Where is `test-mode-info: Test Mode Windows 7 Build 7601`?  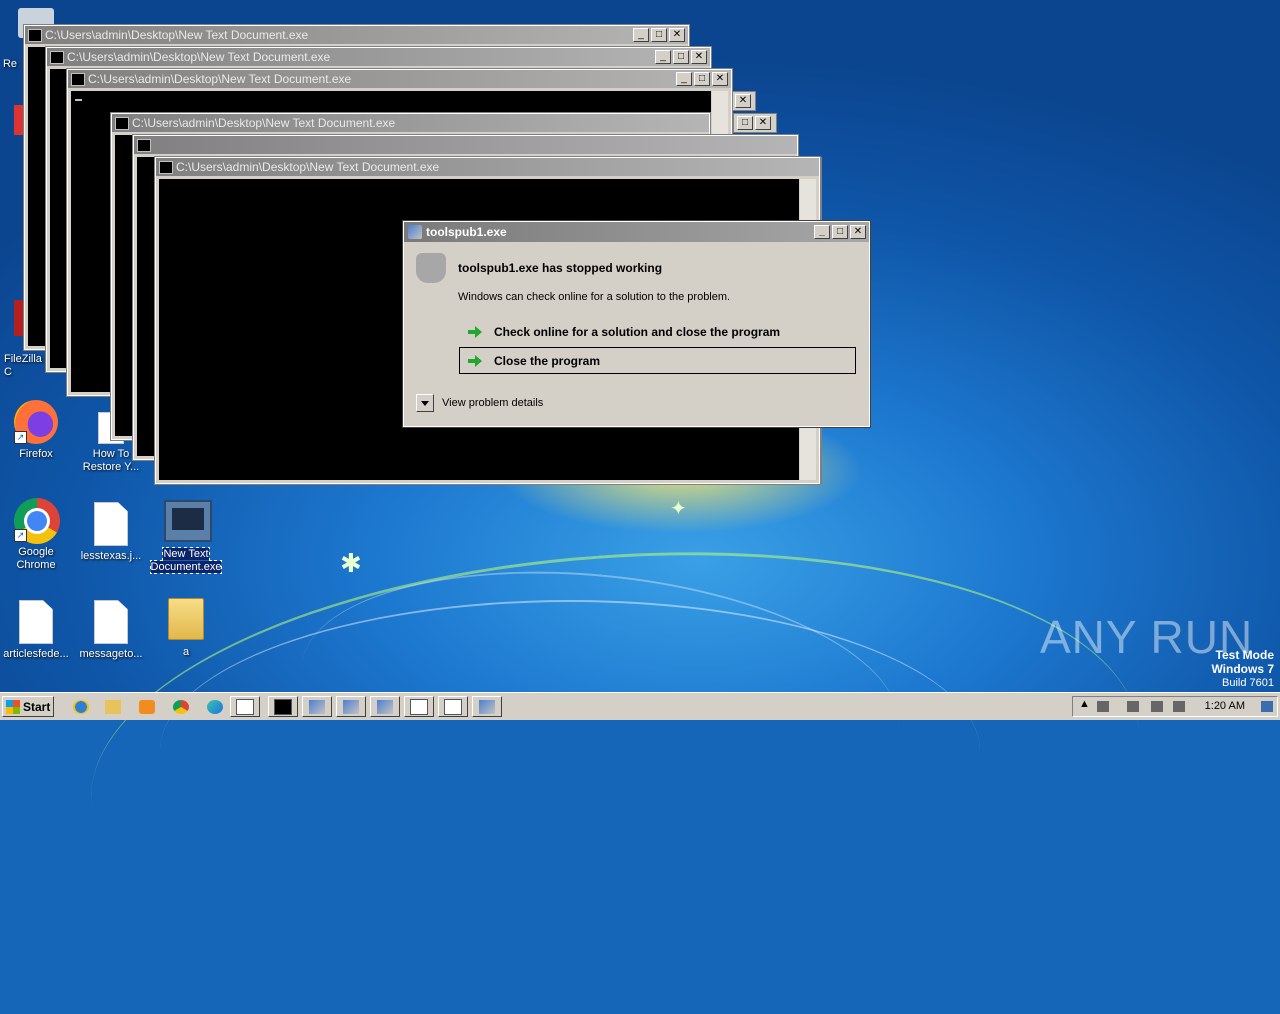 test-mode-info: Test Mode Windows 7 Build 7601 is located at coordinates (1242, 669).